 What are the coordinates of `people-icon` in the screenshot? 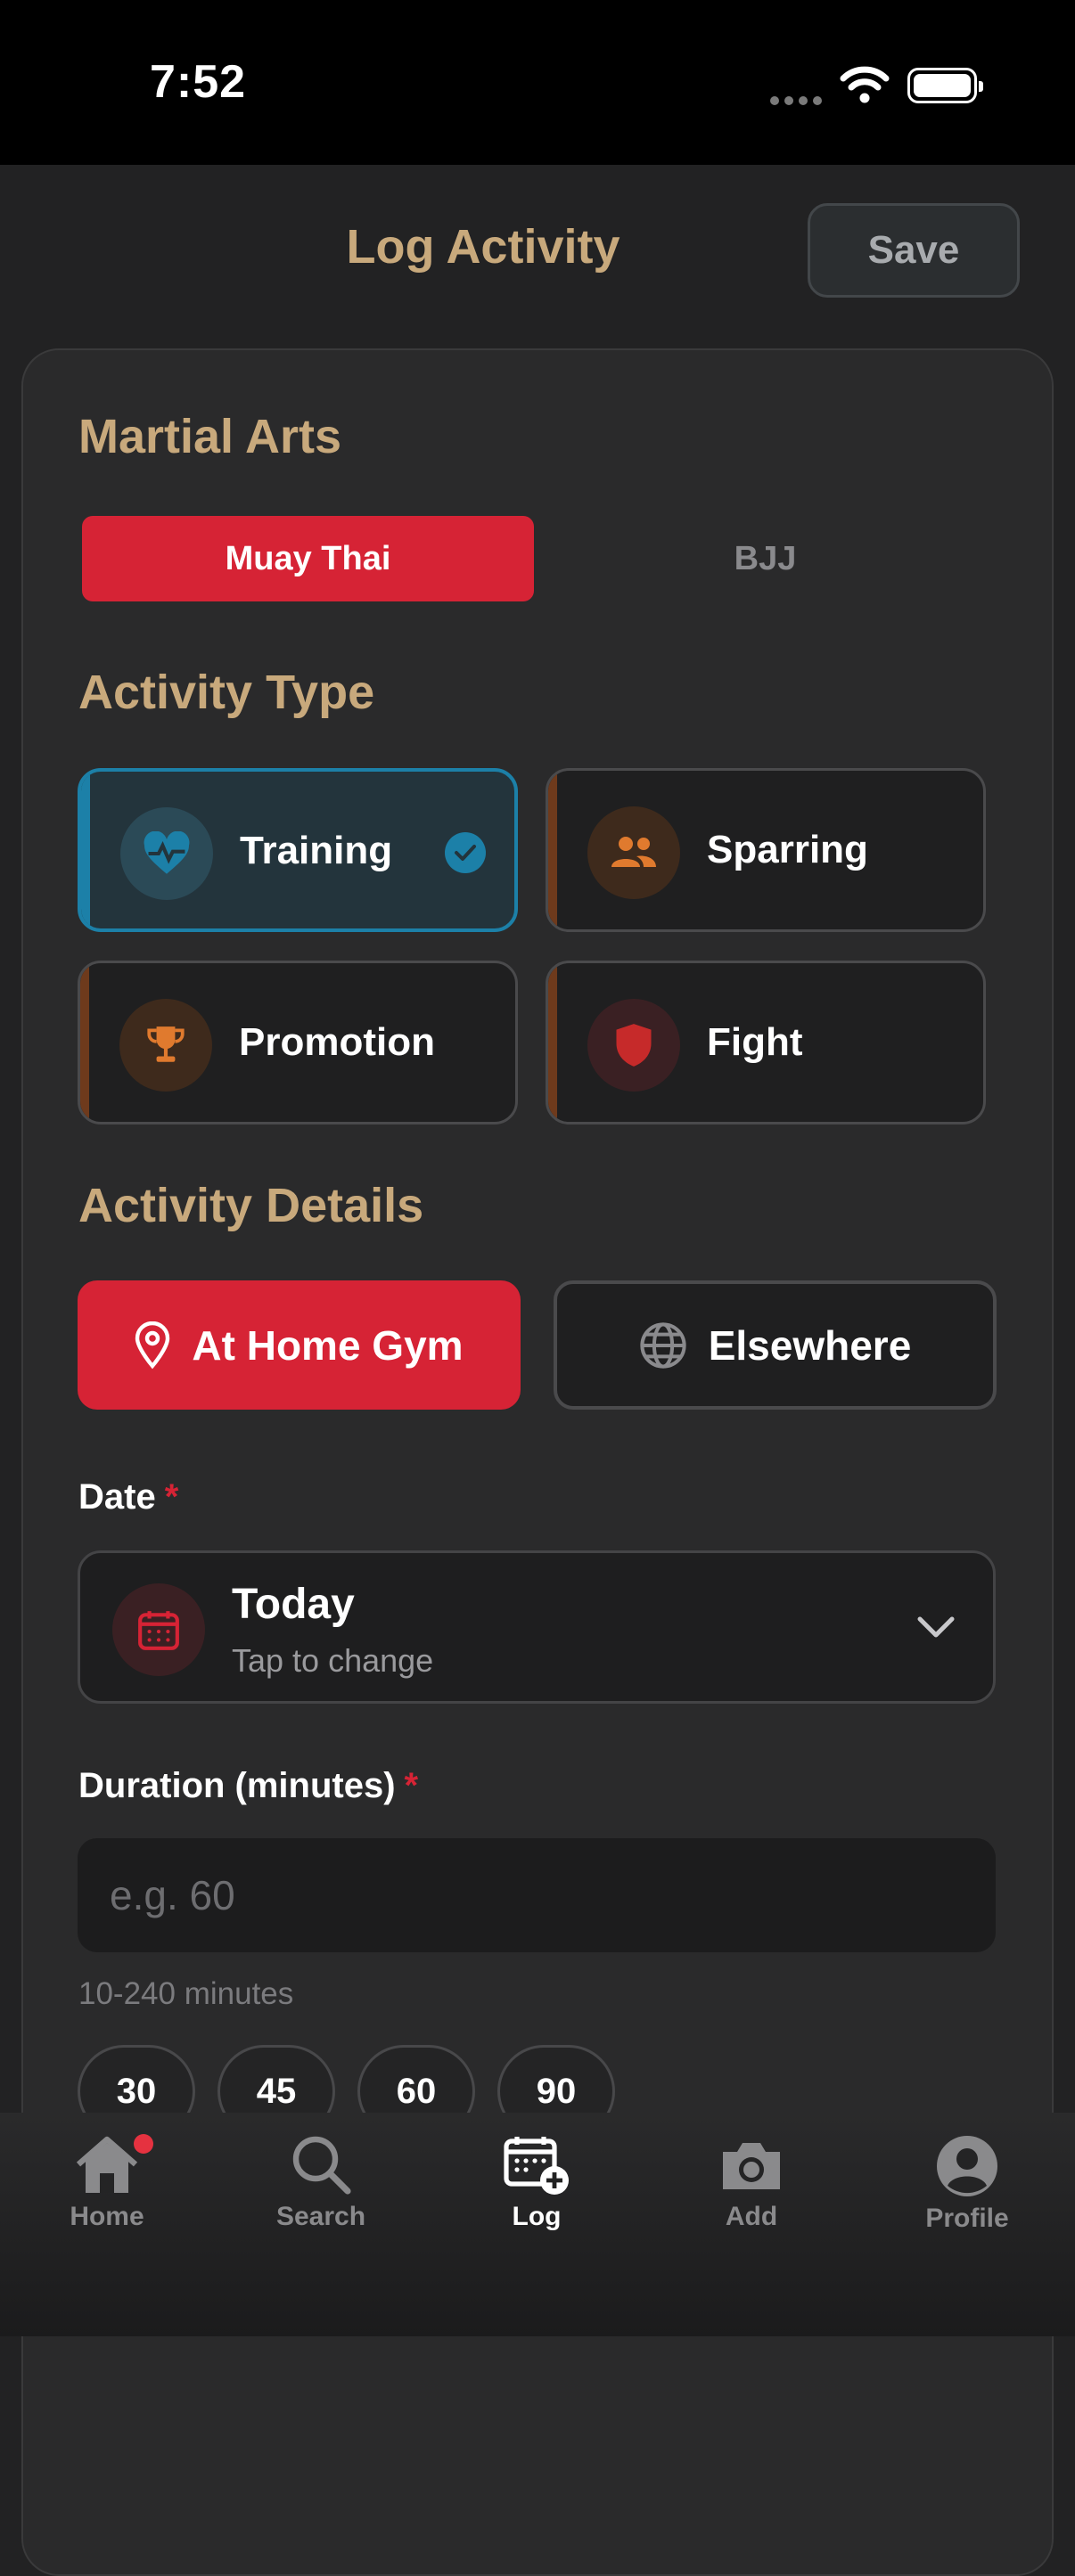 It's located at (633, 852).